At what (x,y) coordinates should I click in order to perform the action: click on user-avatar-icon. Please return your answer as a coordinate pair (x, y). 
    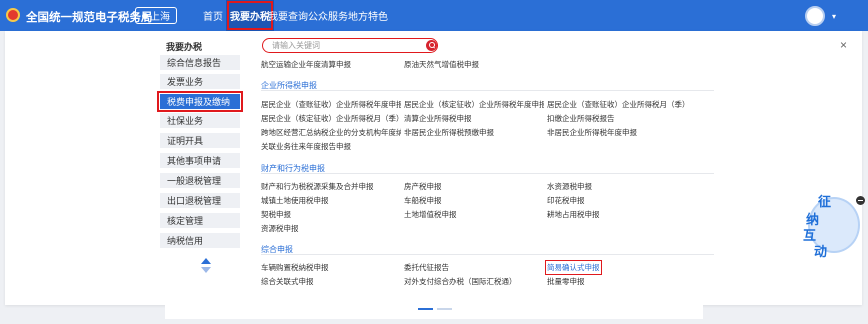
    Looking at the image, I should click on (815, 16).